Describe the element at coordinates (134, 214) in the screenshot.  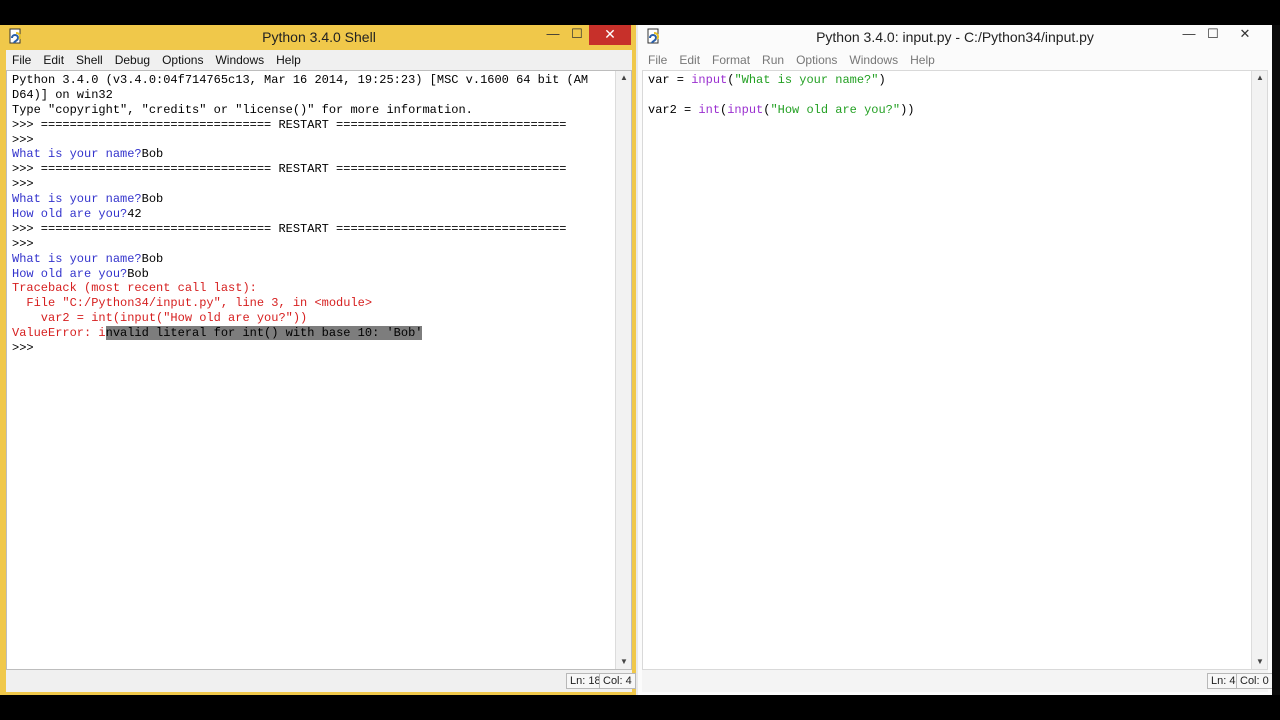
I see `code-segment: 42` at that location.